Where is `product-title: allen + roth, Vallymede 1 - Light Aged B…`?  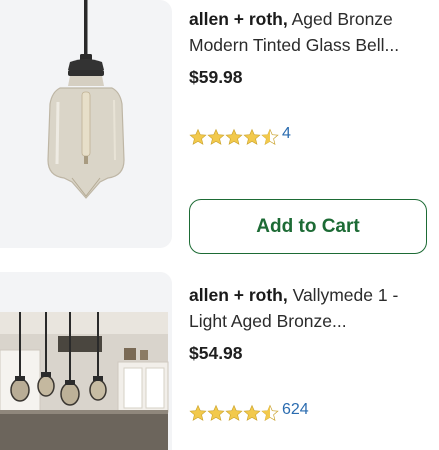 product-title: allen + roth, Vallymede 1 - Light Aged B… is located at coordinates (311, 308).